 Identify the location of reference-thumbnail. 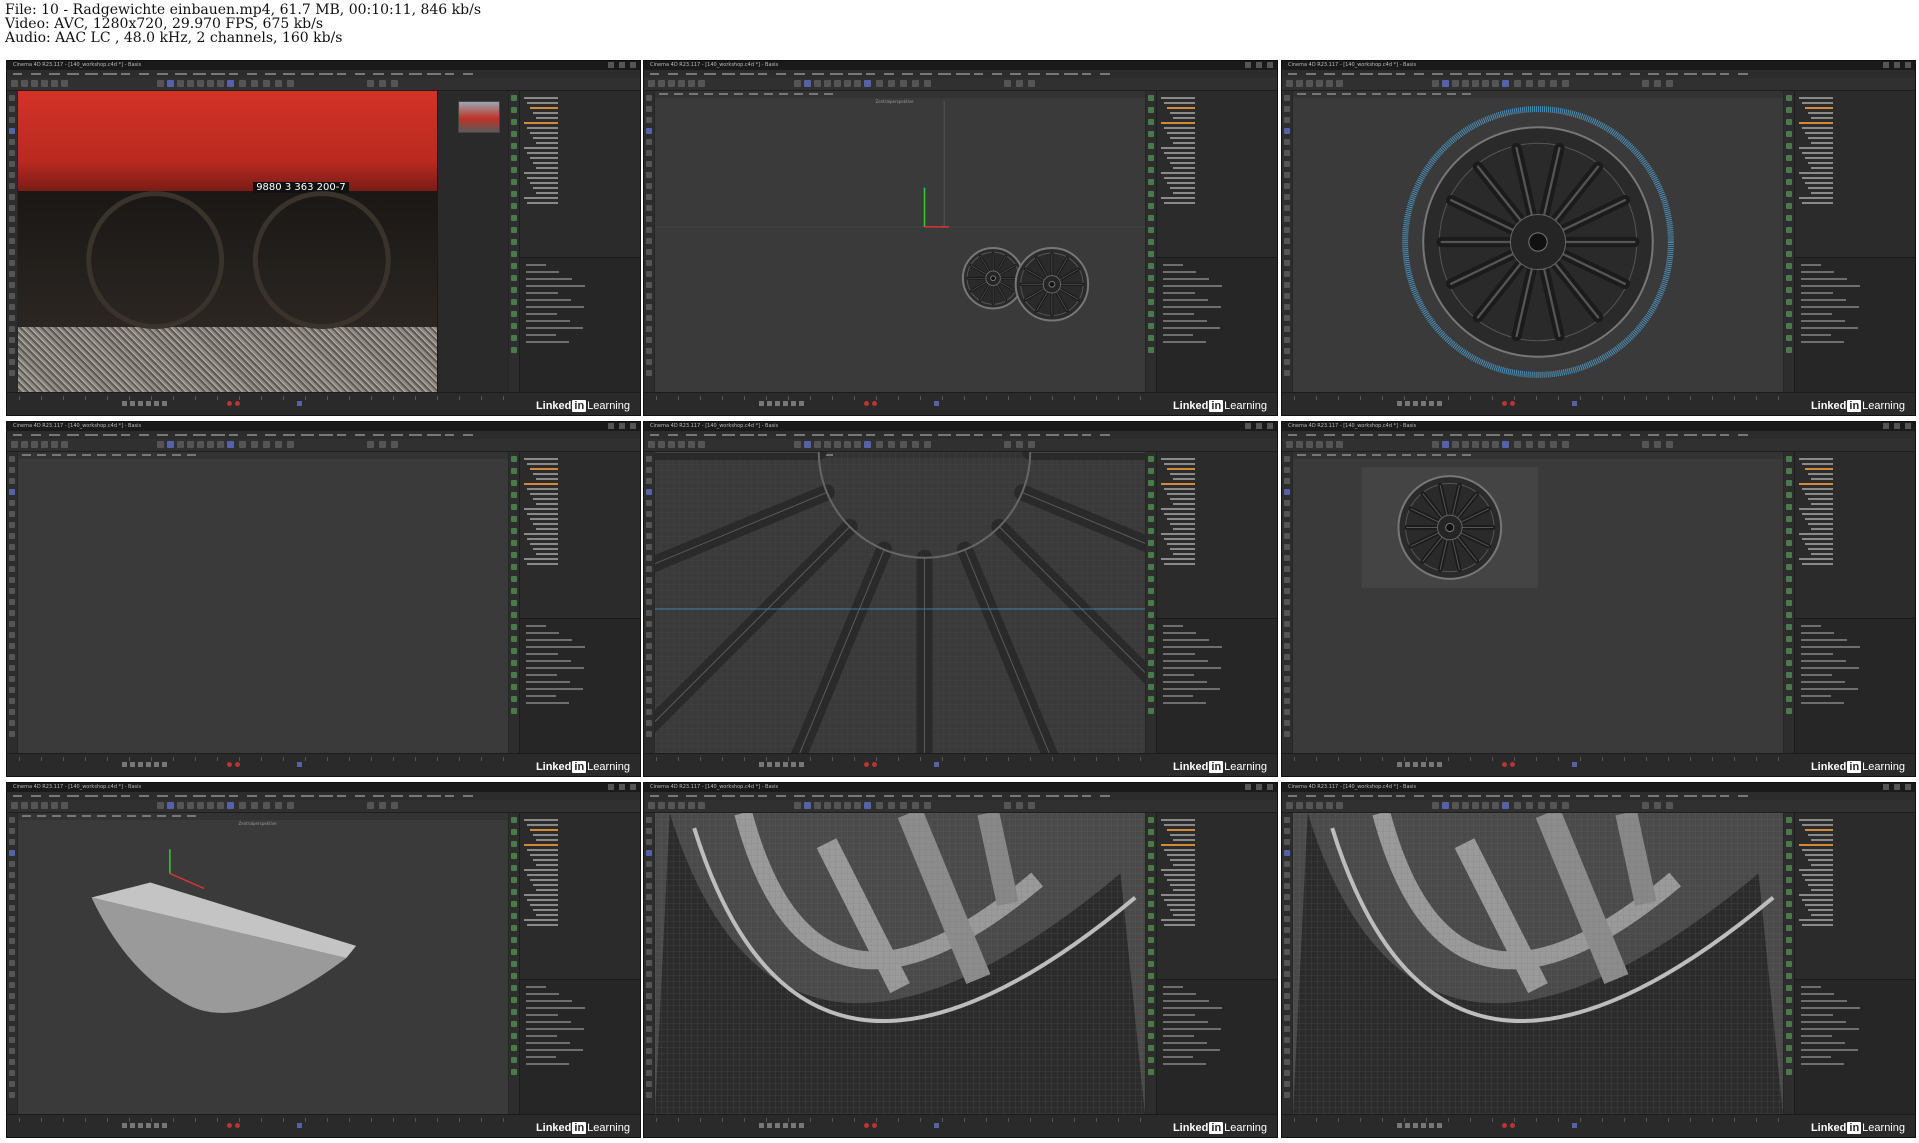
(479, 117).